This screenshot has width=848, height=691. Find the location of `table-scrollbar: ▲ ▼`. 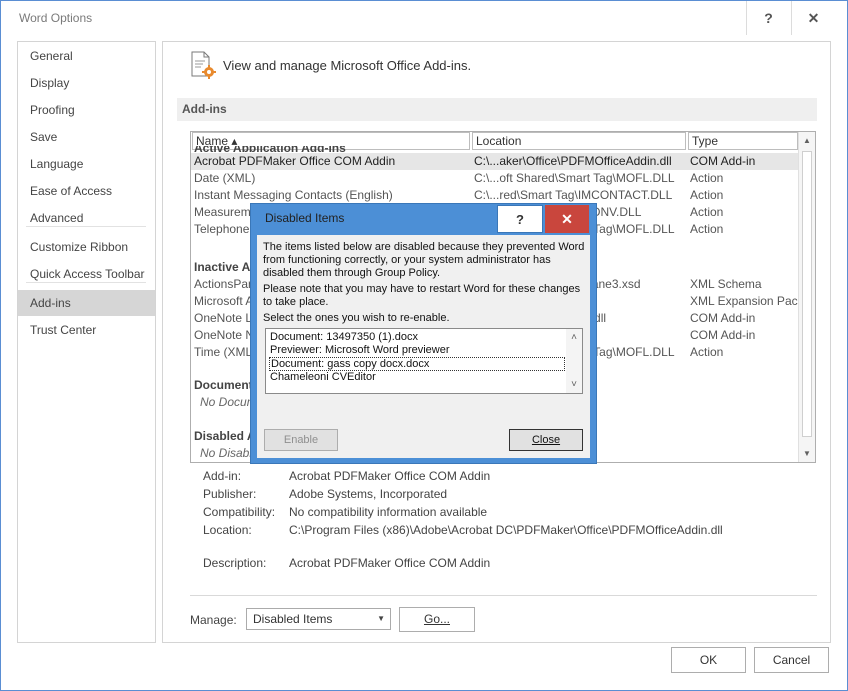

table-scrollbar: ▲ ▼ is located at coordinates (806, 297).